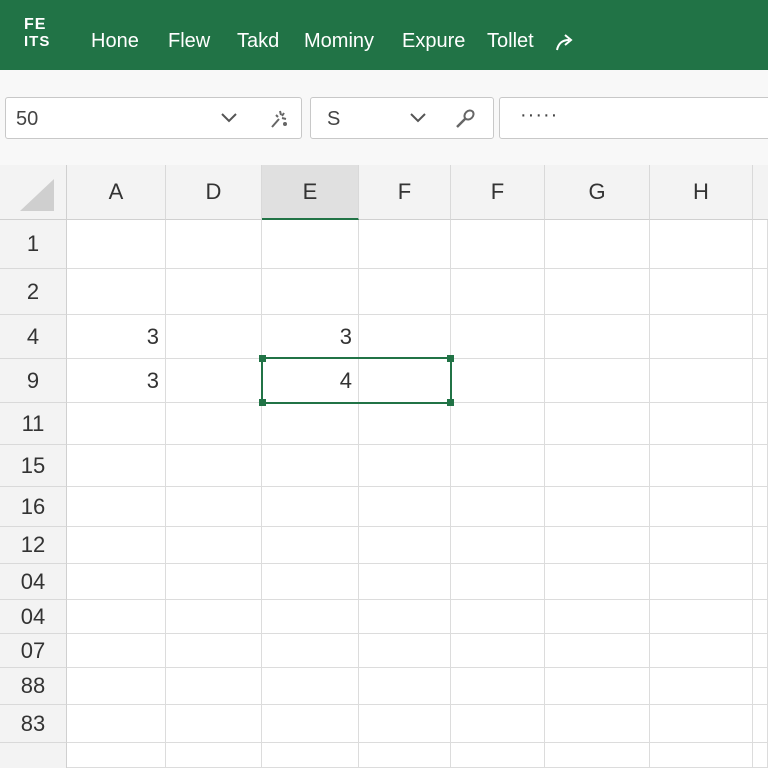 The image size is (768, 768). What do you see at coordinates (433, 41) in the screenshot?
I see `menu-item-expure: Expure` at bounding box center [433, 41].